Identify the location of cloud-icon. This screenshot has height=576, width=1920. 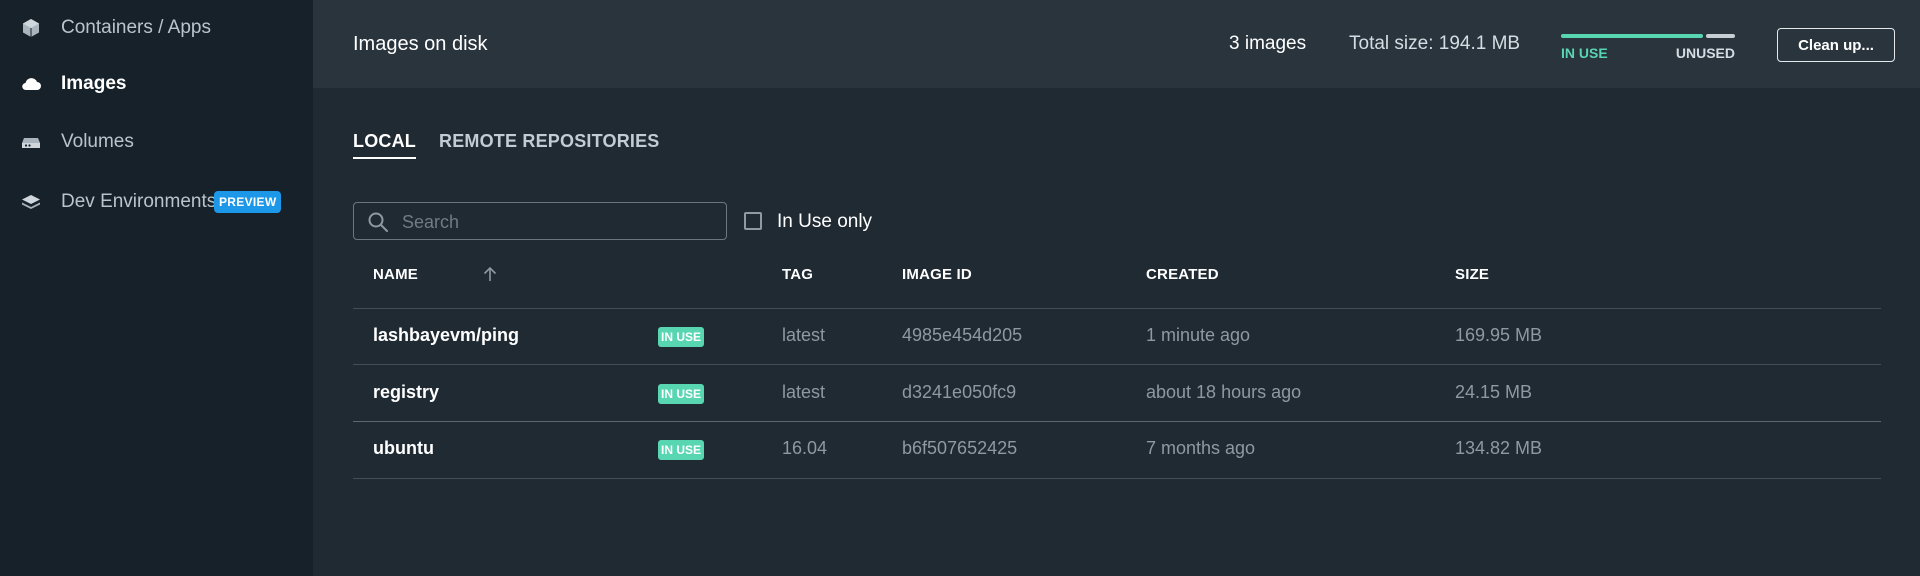
(31, 84).